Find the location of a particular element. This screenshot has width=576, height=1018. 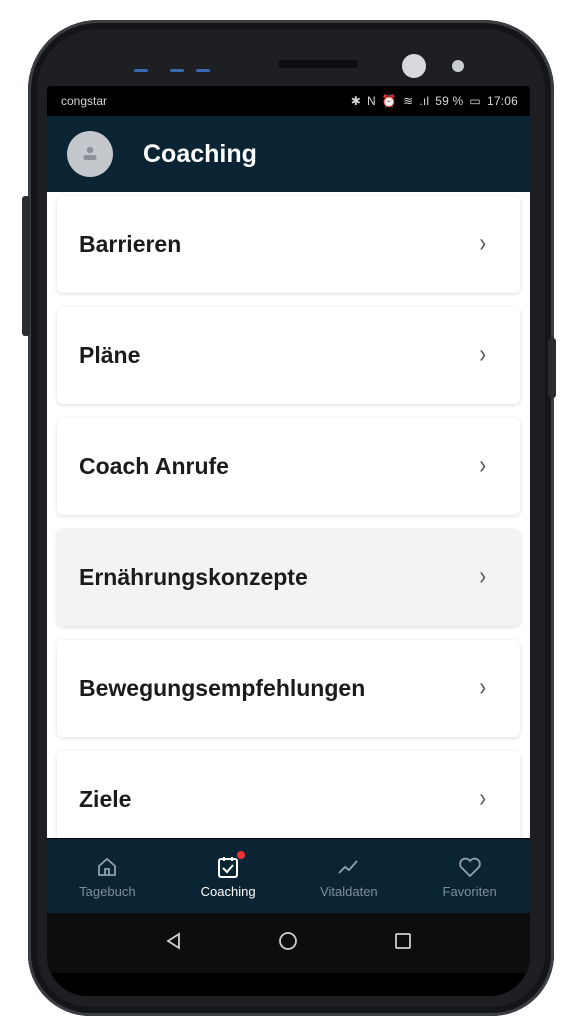

heart-icon is located at coordinates (470, 867).